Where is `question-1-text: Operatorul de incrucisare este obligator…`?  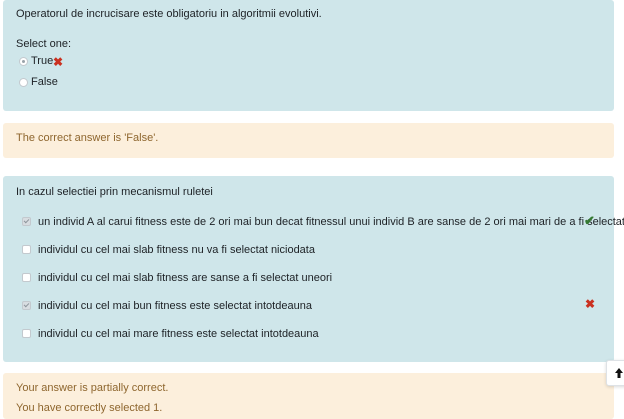
question-1-text: Operatorul de incrucisare este obligator… is located at coordinates (169, 14).